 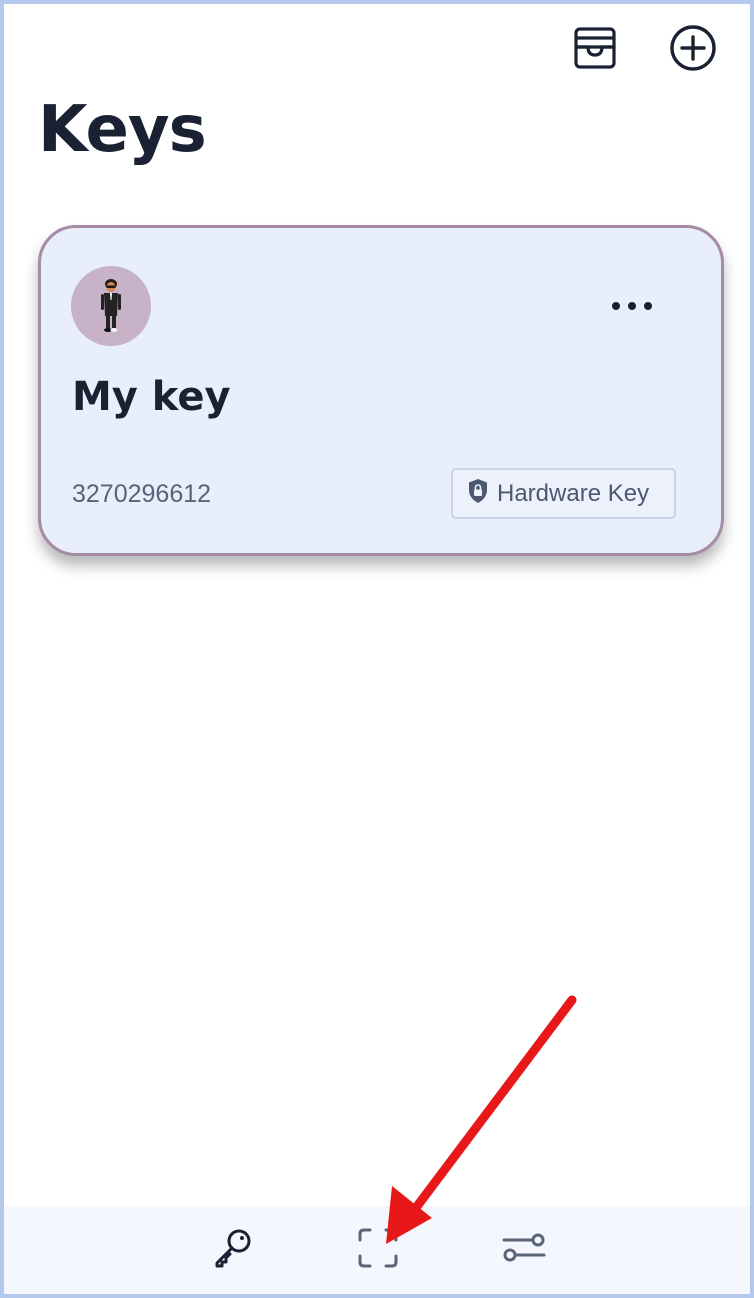 I want to click on more-horizontal-icon, so click(x=616, y=306).